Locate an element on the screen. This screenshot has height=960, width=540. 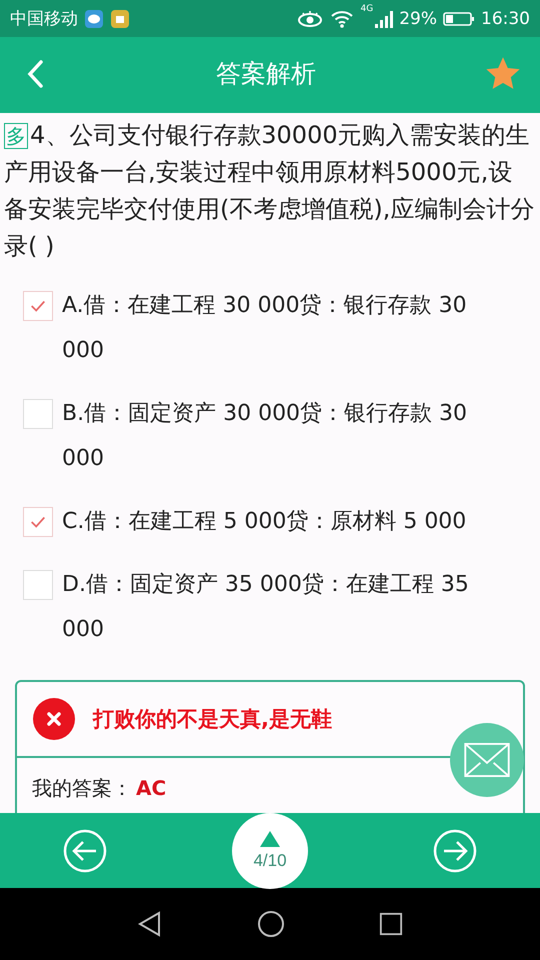
mail-icon is located at coordinates (487, 760).